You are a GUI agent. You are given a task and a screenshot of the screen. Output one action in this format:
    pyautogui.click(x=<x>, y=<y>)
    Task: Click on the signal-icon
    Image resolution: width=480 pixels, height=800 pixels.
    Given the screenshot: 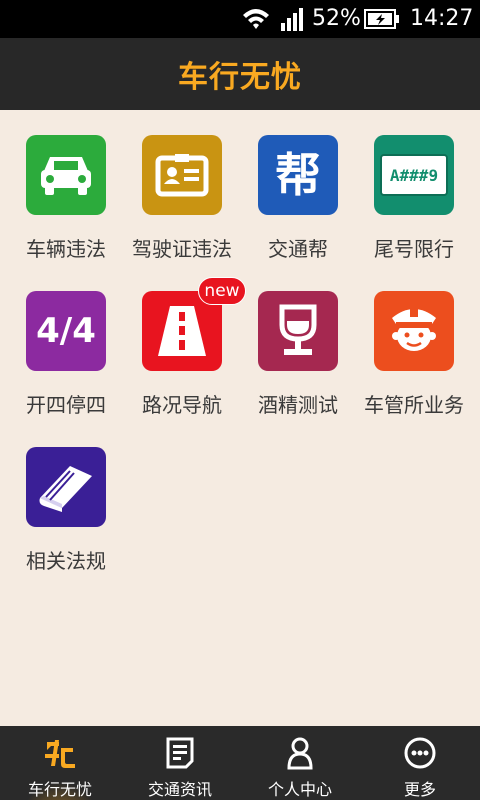 What is the action you would take?
    pyautogui.click(x=292, y=19)
    